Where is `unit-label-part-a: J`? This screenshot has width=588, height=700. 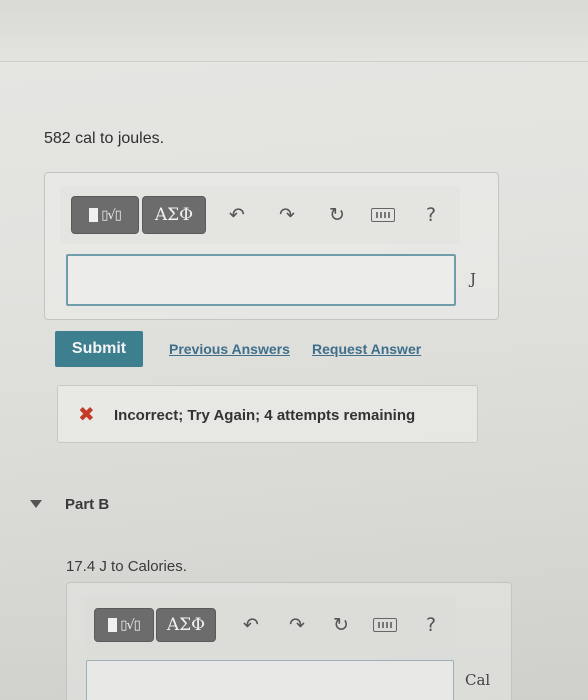
unit-label-part-a: J is located at coordinates (473, 279).